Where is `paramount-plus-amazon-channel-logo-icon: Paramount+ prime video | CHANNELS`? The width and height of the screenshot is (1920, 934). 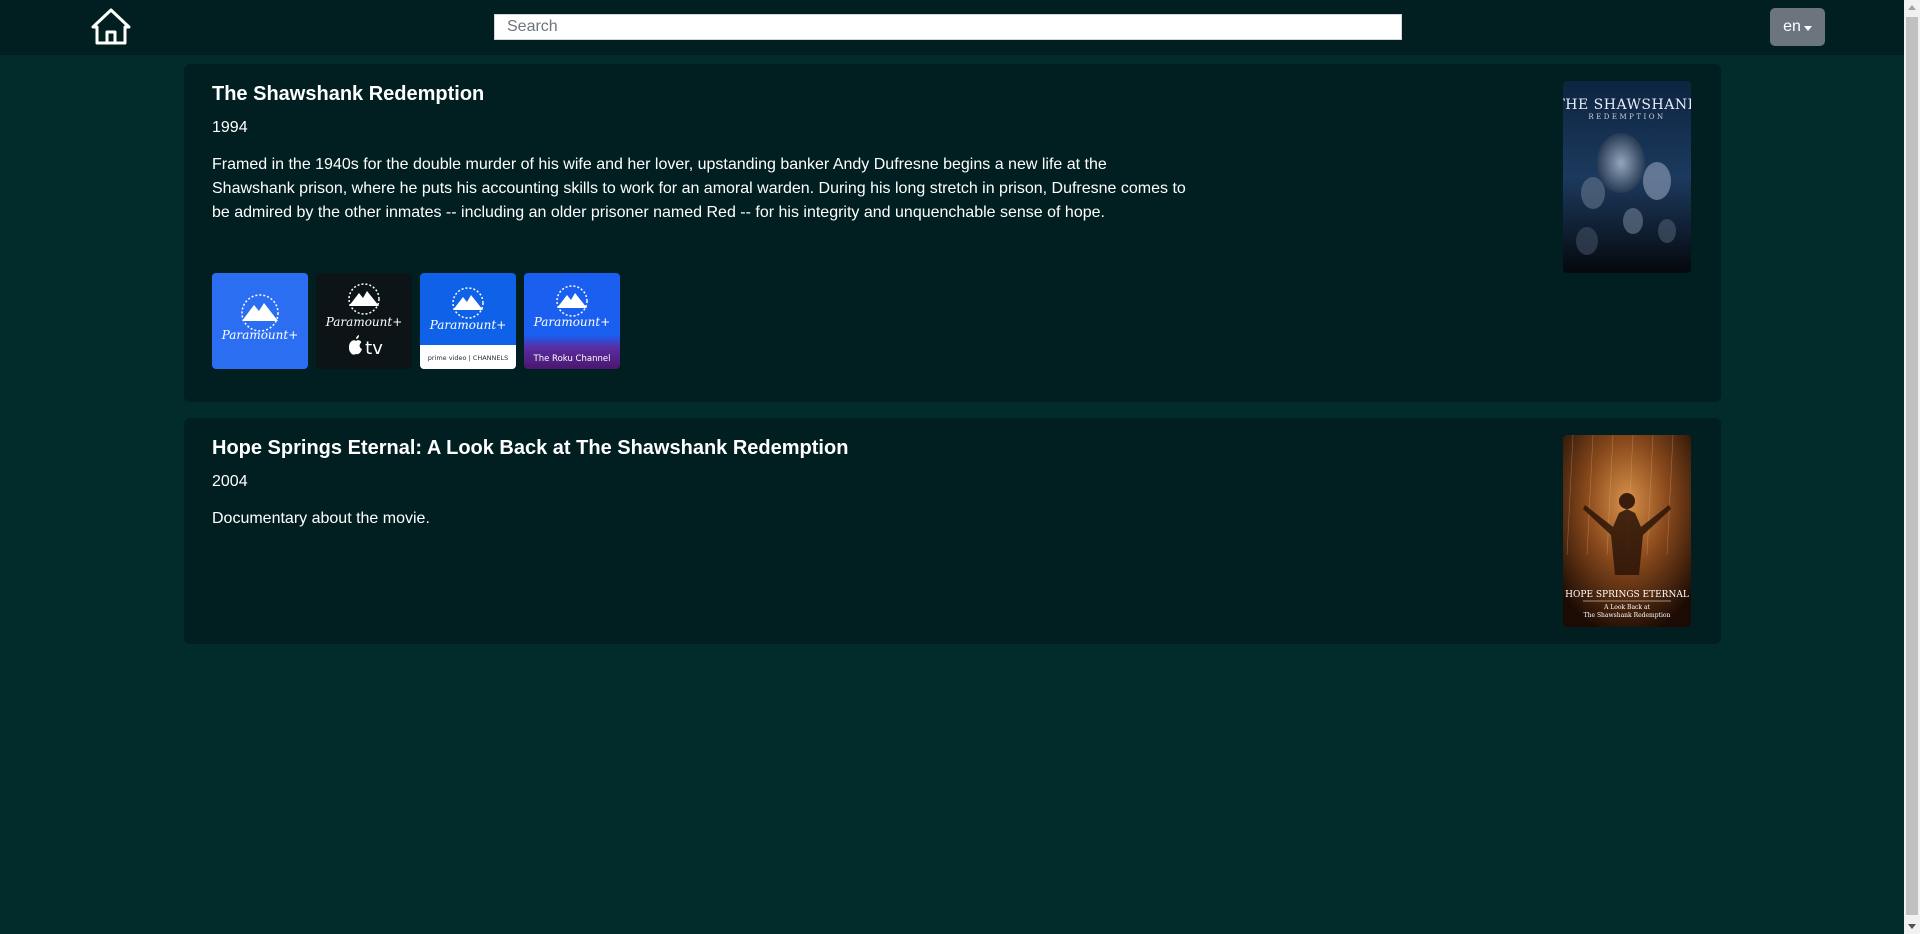 paramount-plus-amazon-channel-logo-icon: Paramount+ prime video | CHANNELS is located at coordinates (468, 321).